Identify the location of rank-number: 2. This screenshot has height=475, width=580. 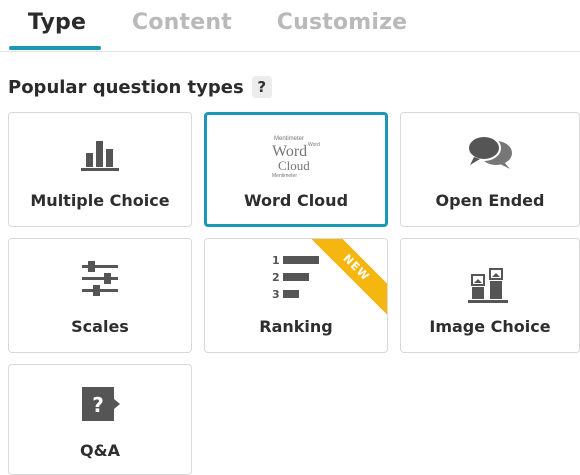
(276, 277).